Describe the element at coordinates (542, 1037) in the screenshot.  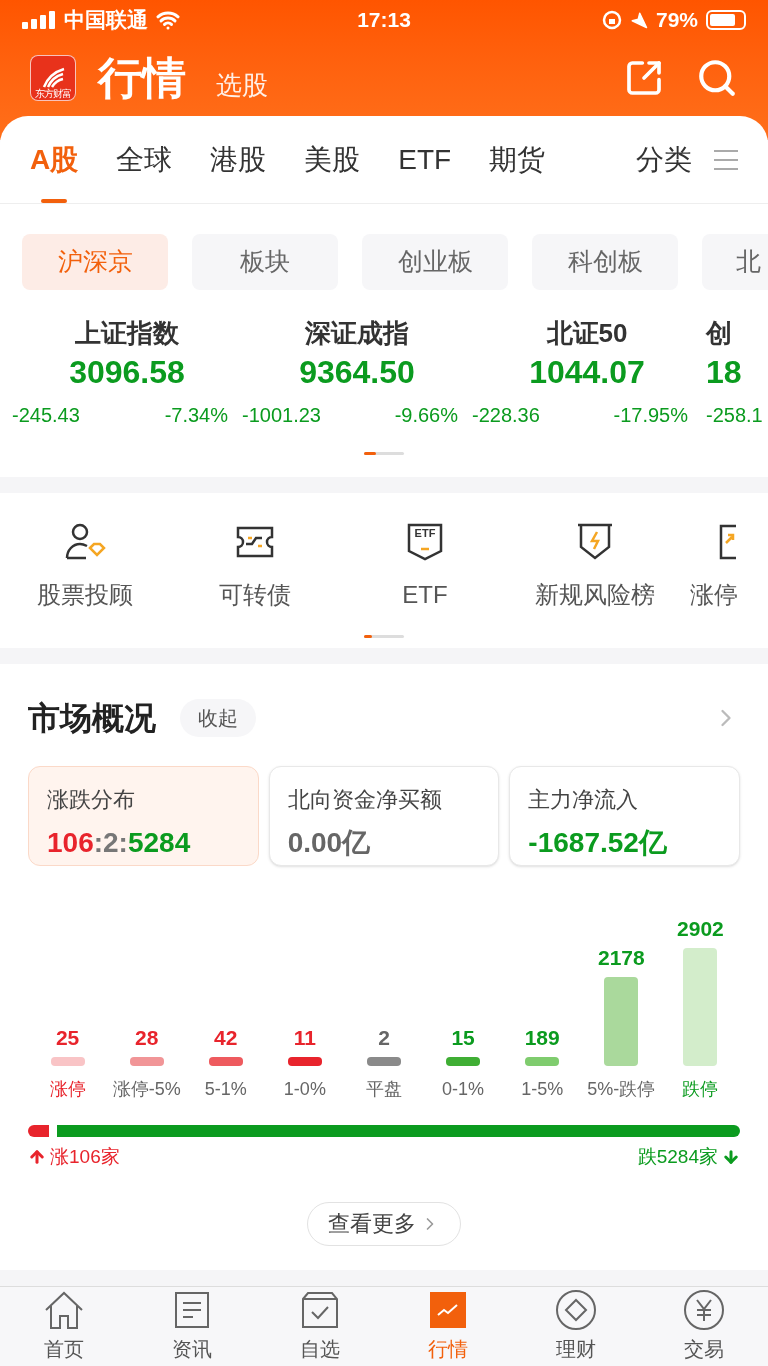
I see `bar-value-label: 189` at that location.